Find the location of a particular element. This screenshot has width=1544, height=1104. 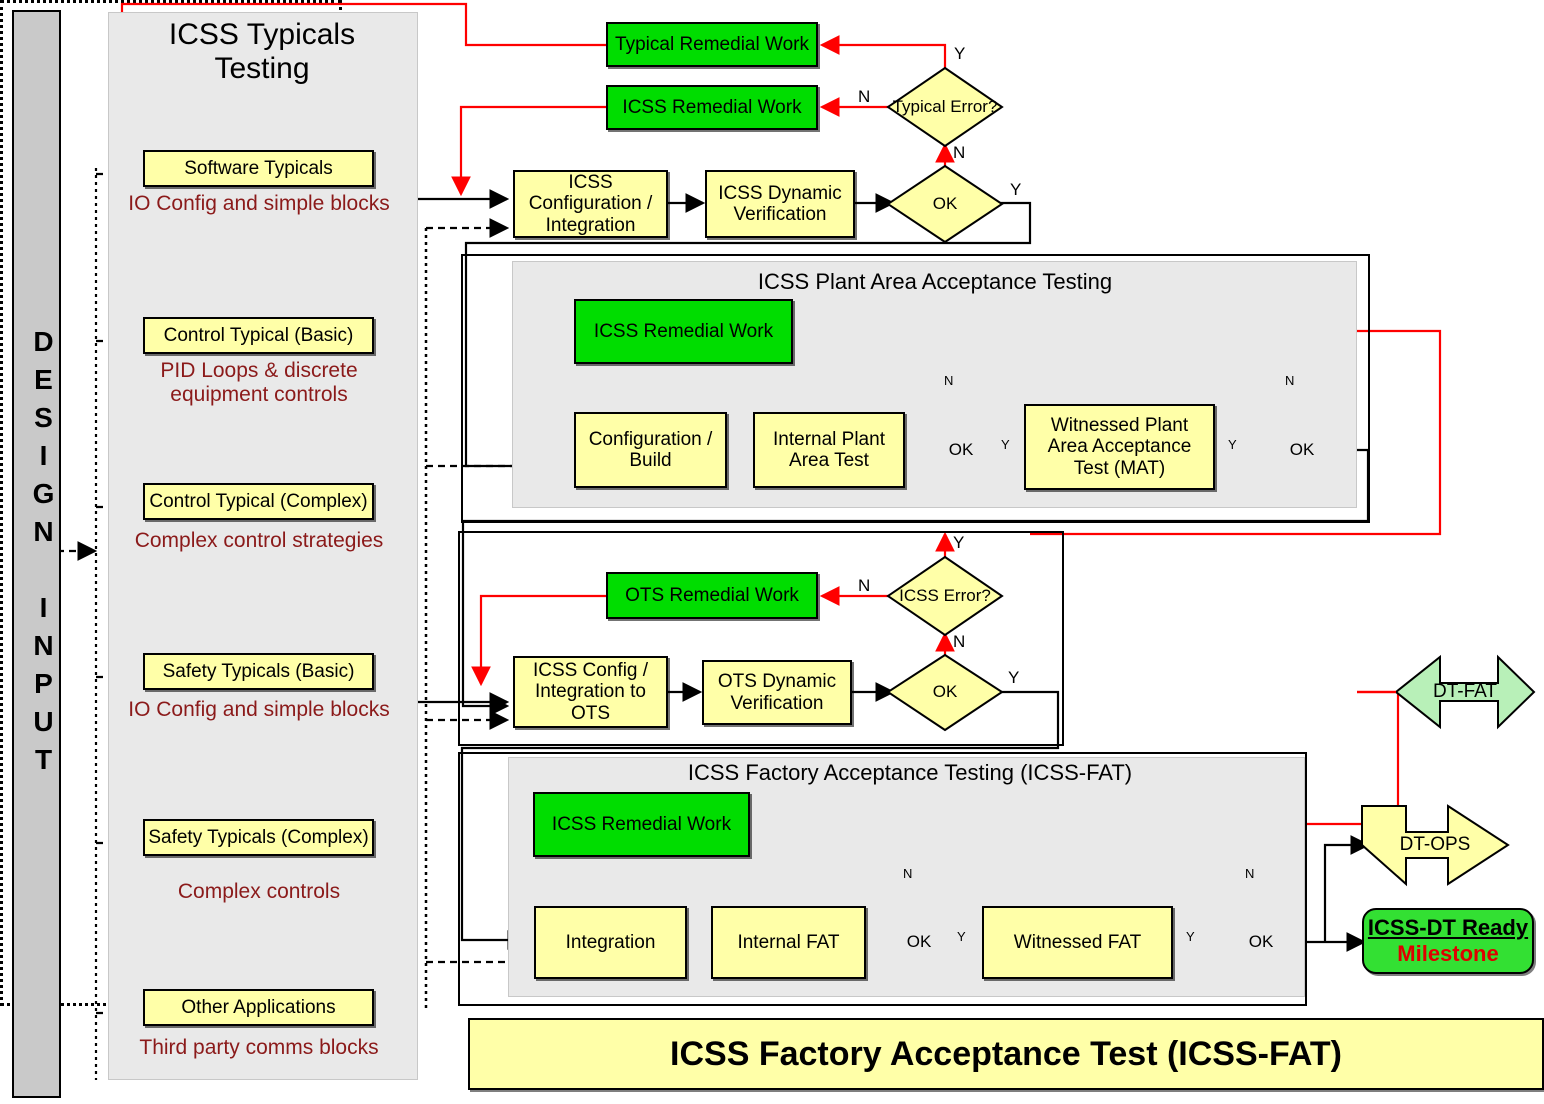

plant-ok-decision-1: OK is located at coordinates (961, 450).